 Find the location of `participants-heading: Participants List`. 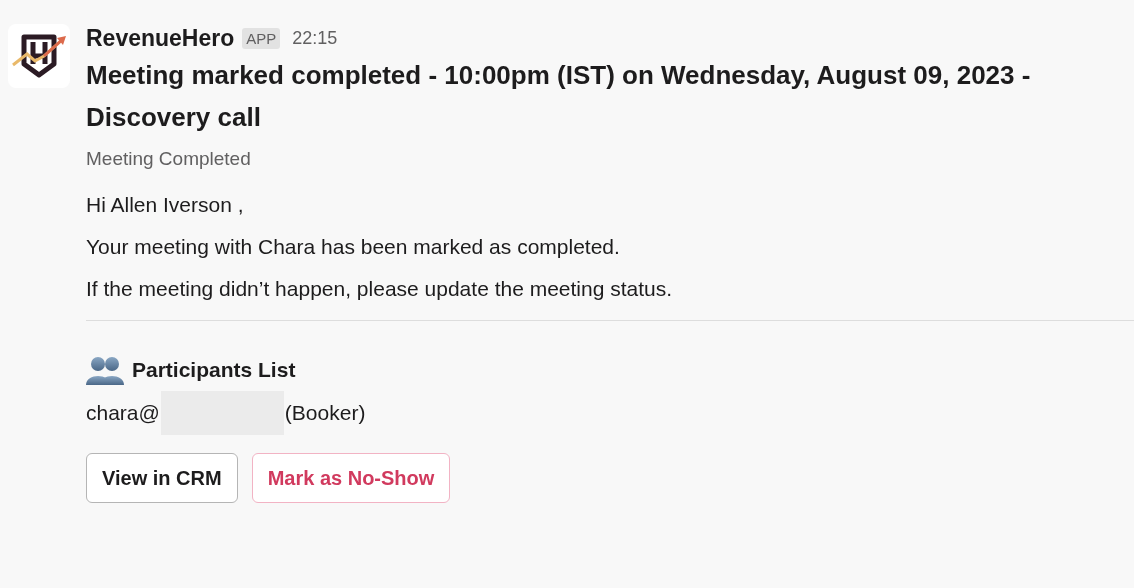

participants-heading: Participants List is located at coordinates (214, 370).